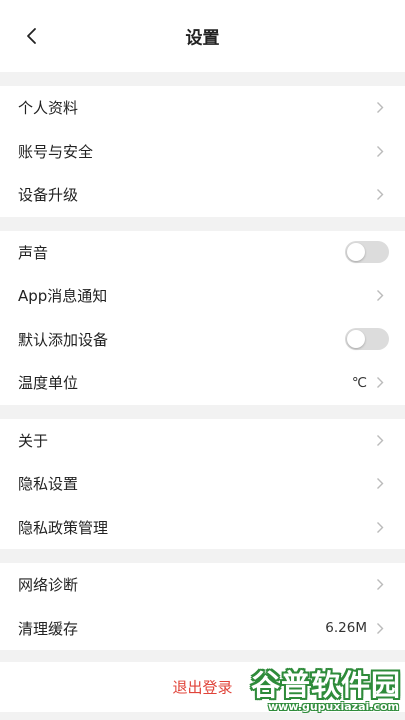 The width and height of the screenshot is (405, 720). I want to click on settings-item-label: 账号与安全, so click(56, 151).